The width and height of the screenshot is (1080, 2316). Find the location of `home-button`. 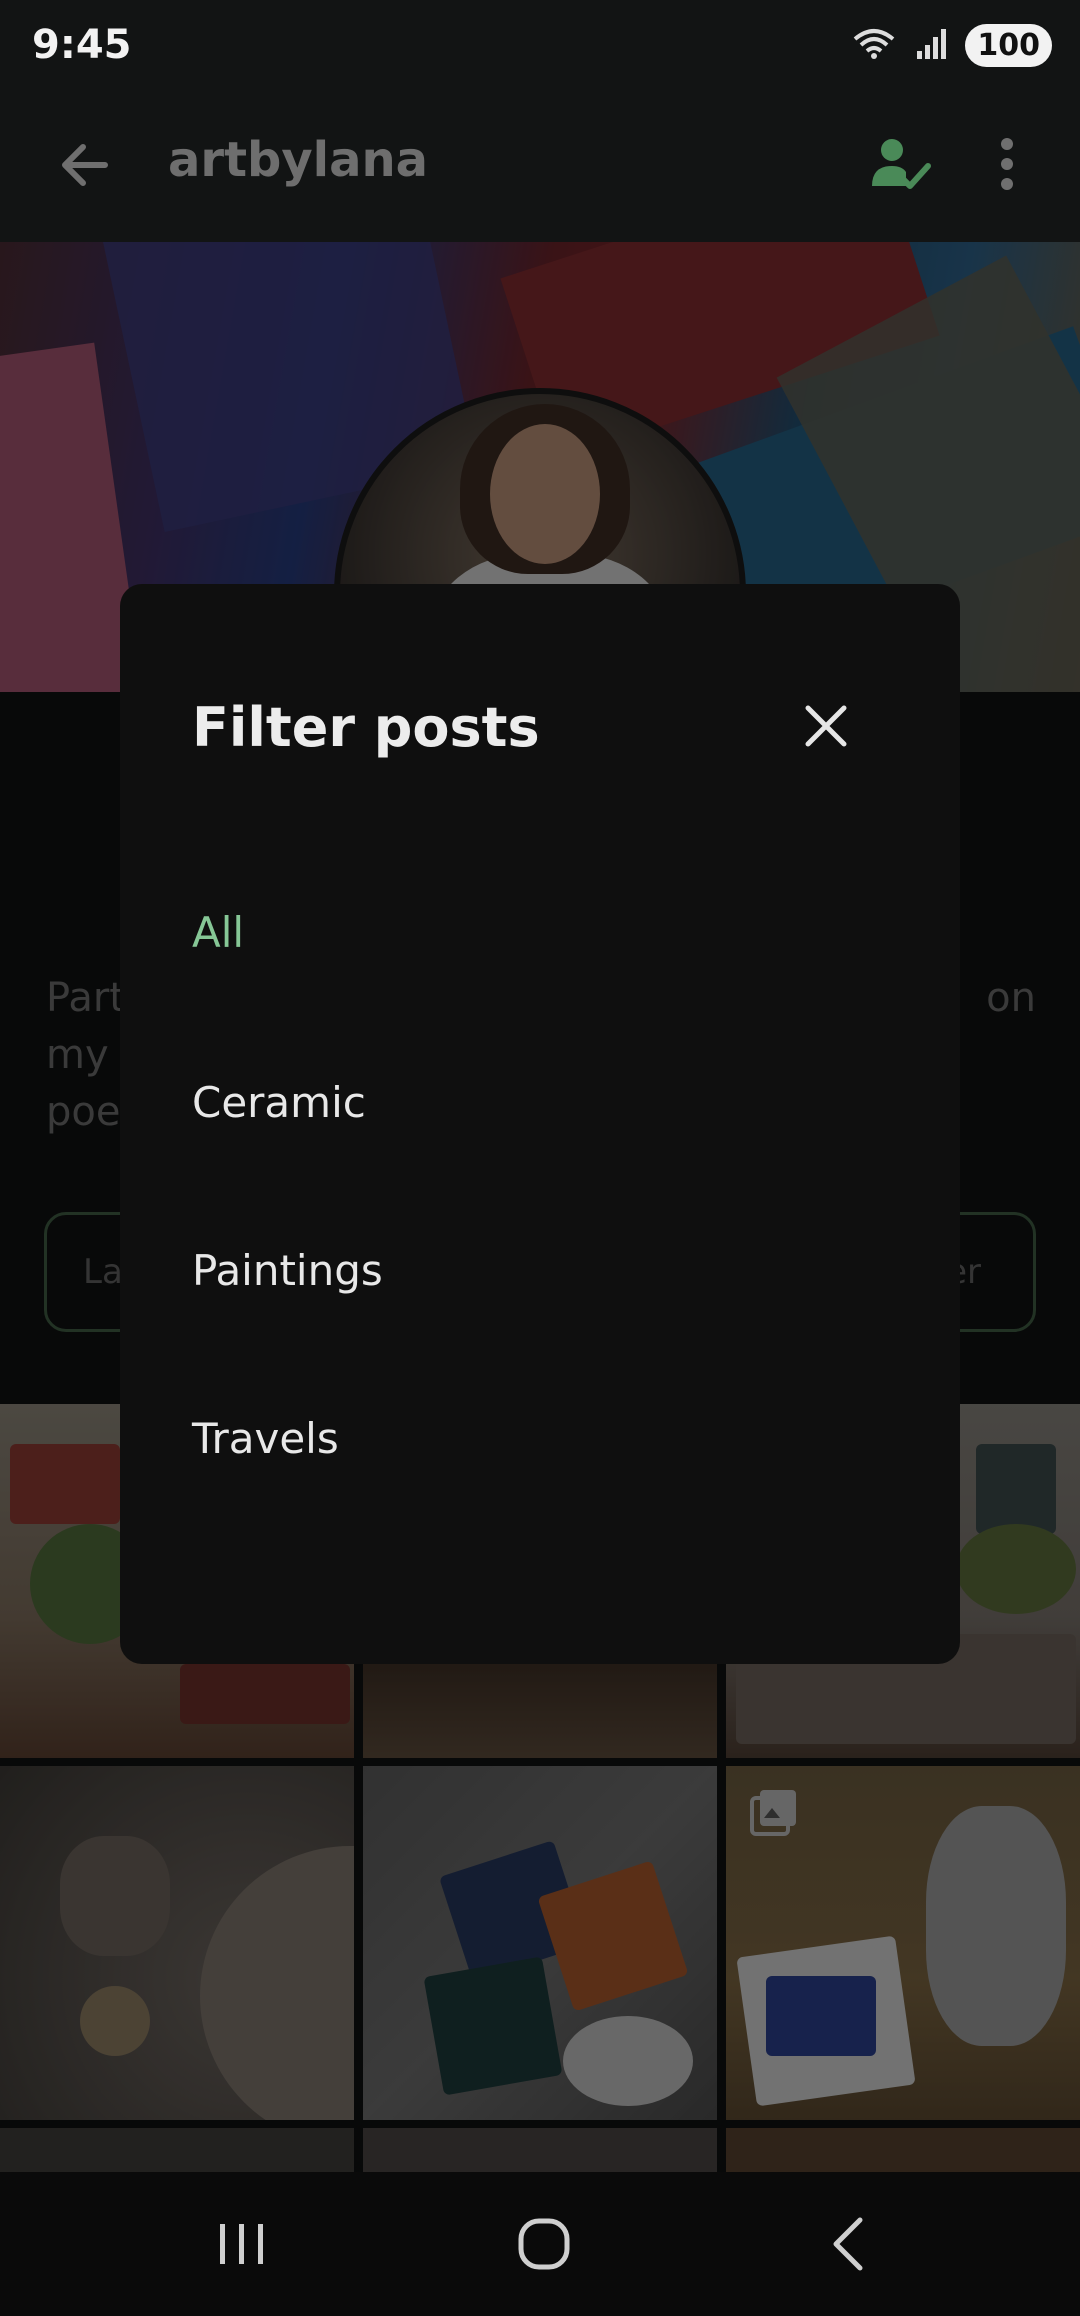

home-button is located at coordinates (544, 2244).